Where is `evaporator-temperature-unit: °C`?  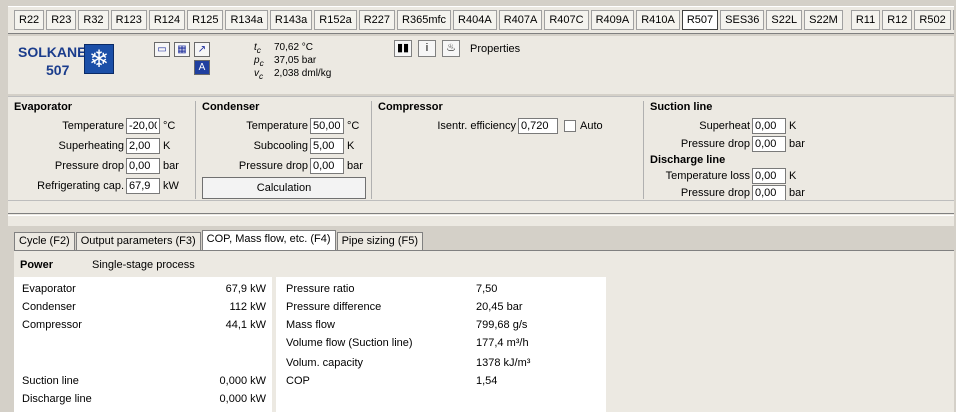 evaporator-temperature-unit: °C is located at coordinates (169, 126).